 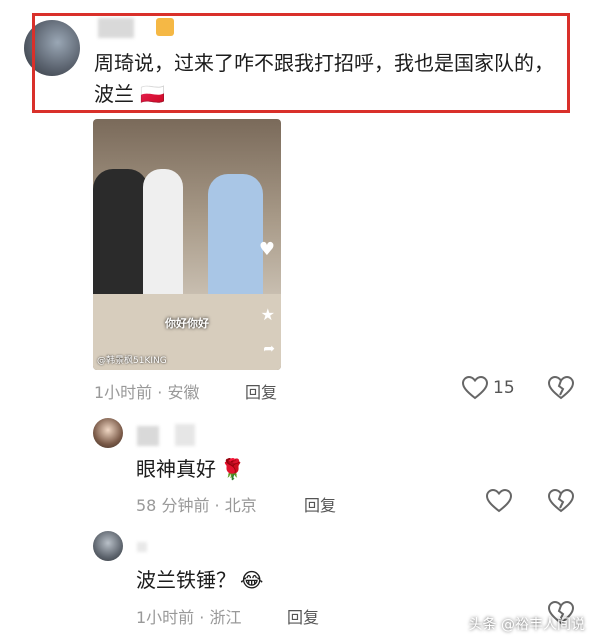 What do you see at coordinates (108, 433) in the screenshot?
I see `reply1-avatar` at bounding box center [108, 433].